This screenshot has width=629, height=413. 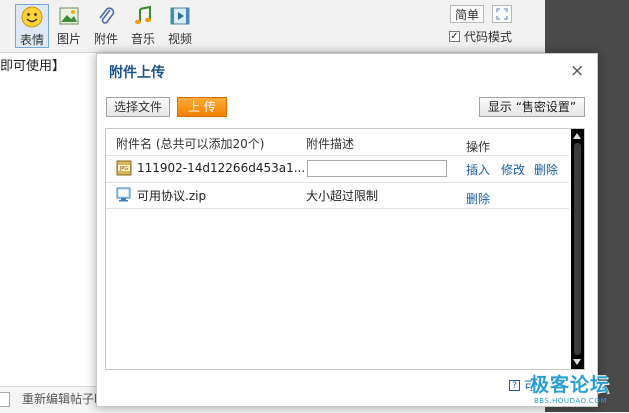 I want to click on insert-link: 插入, so click(x=478, y=169).